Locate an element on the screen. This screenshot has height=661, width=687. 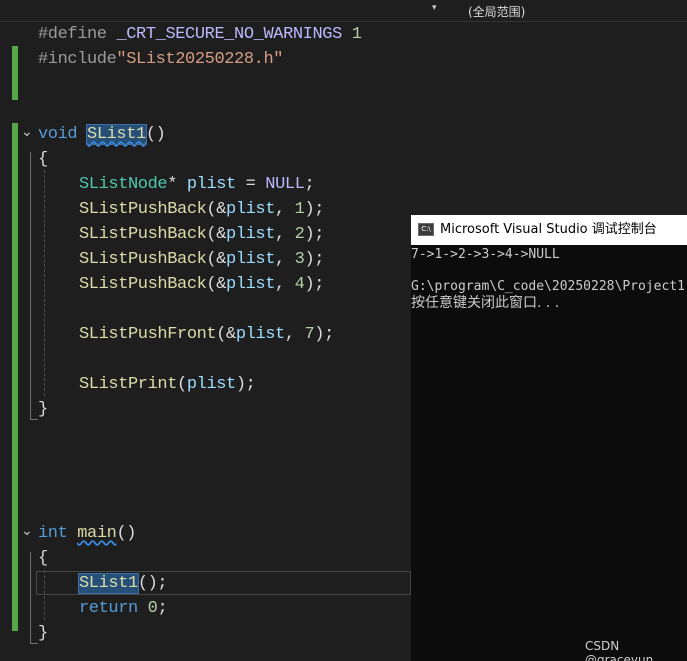
code-line-return: return 0; is located at coordinates (123, 608).